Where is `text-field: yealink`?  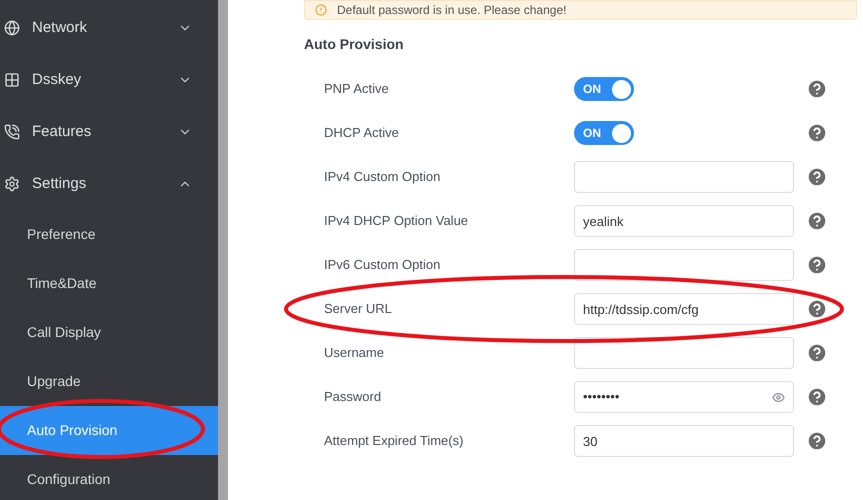
text-field: yealink is located at coordinates (684, 221).